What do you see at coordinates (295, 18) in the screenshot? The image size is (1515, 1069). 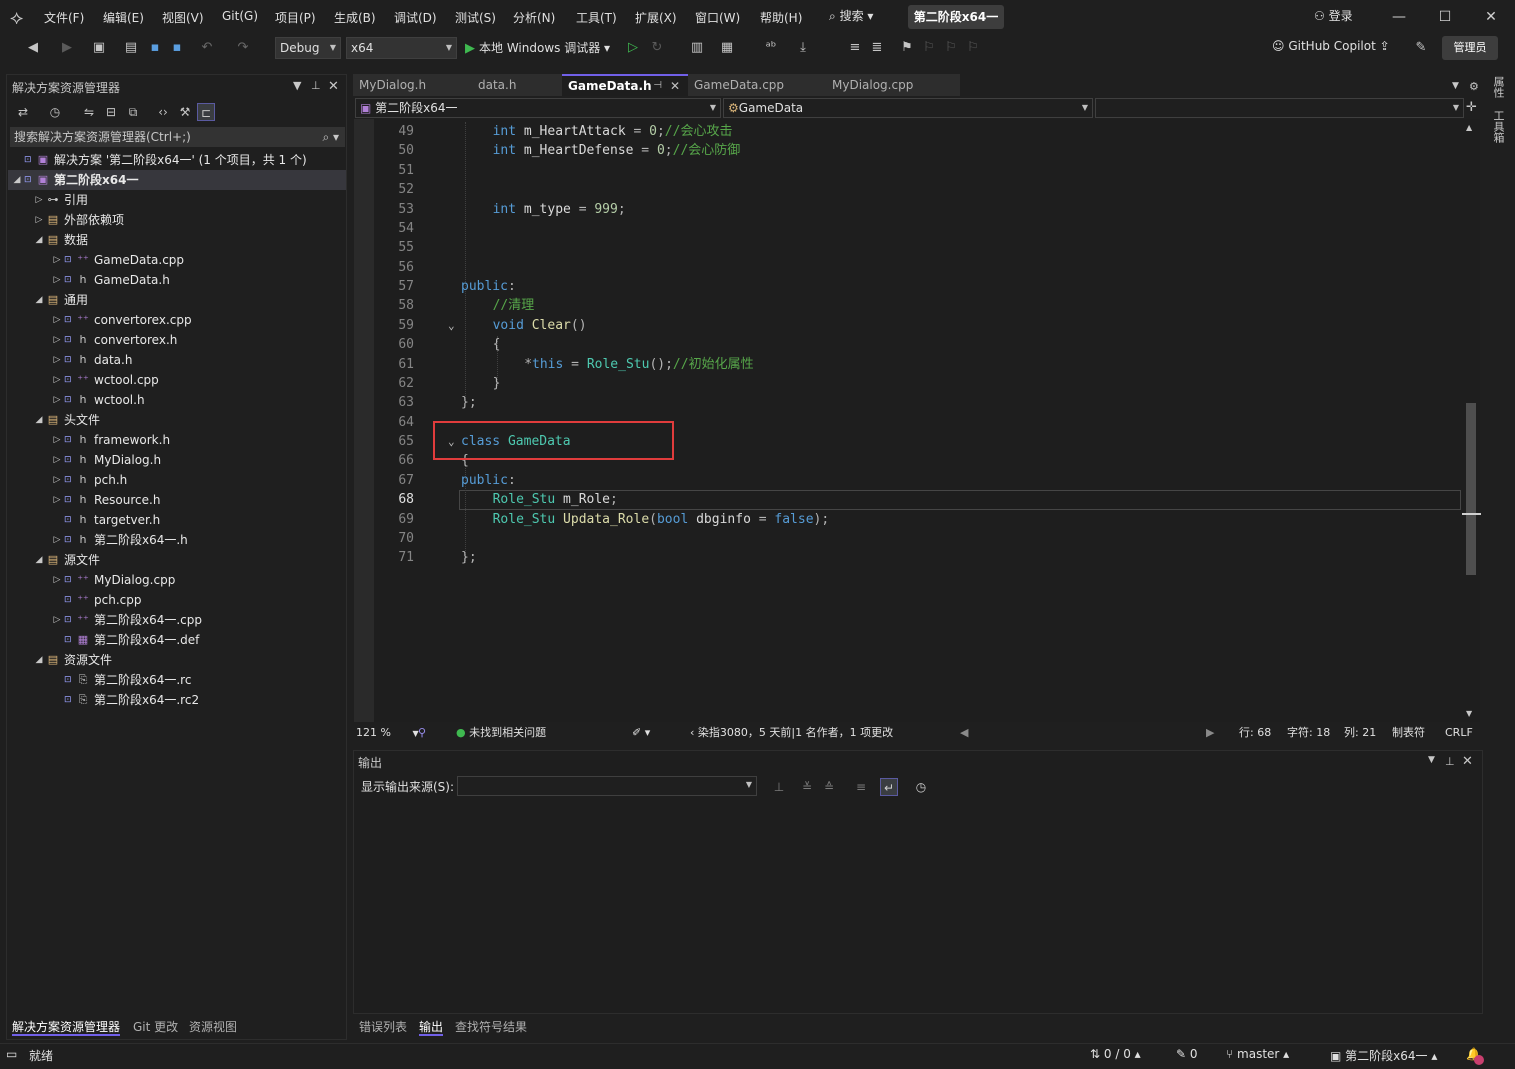 I see `menu-item: 项目(P)` at bounding box center [295, 18].